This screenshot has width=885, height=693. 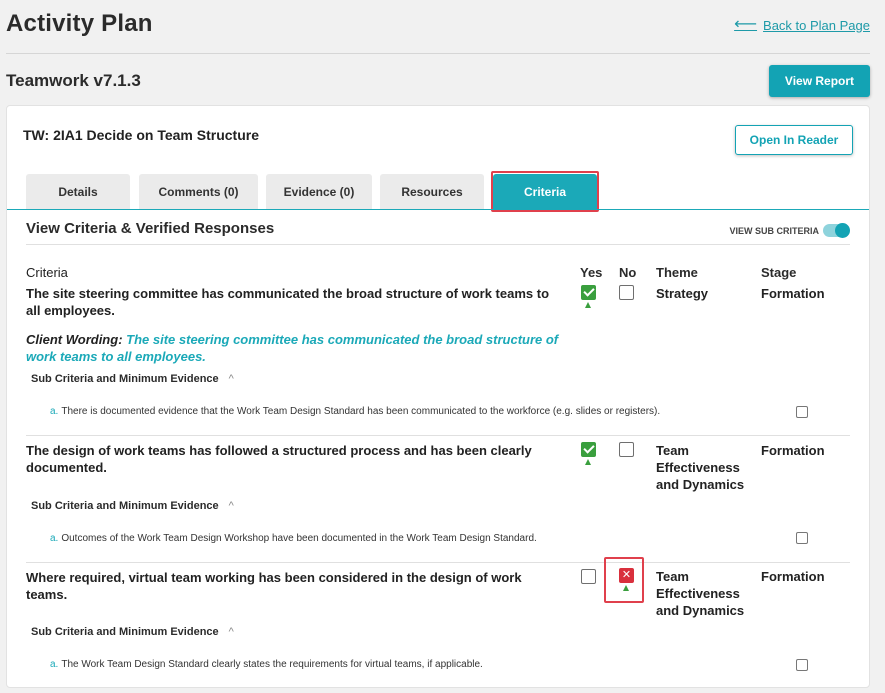 What do you see at coordinates (438, 209) in the screenshot?
I see `tabs-divider` at bounding box center [438, 209].